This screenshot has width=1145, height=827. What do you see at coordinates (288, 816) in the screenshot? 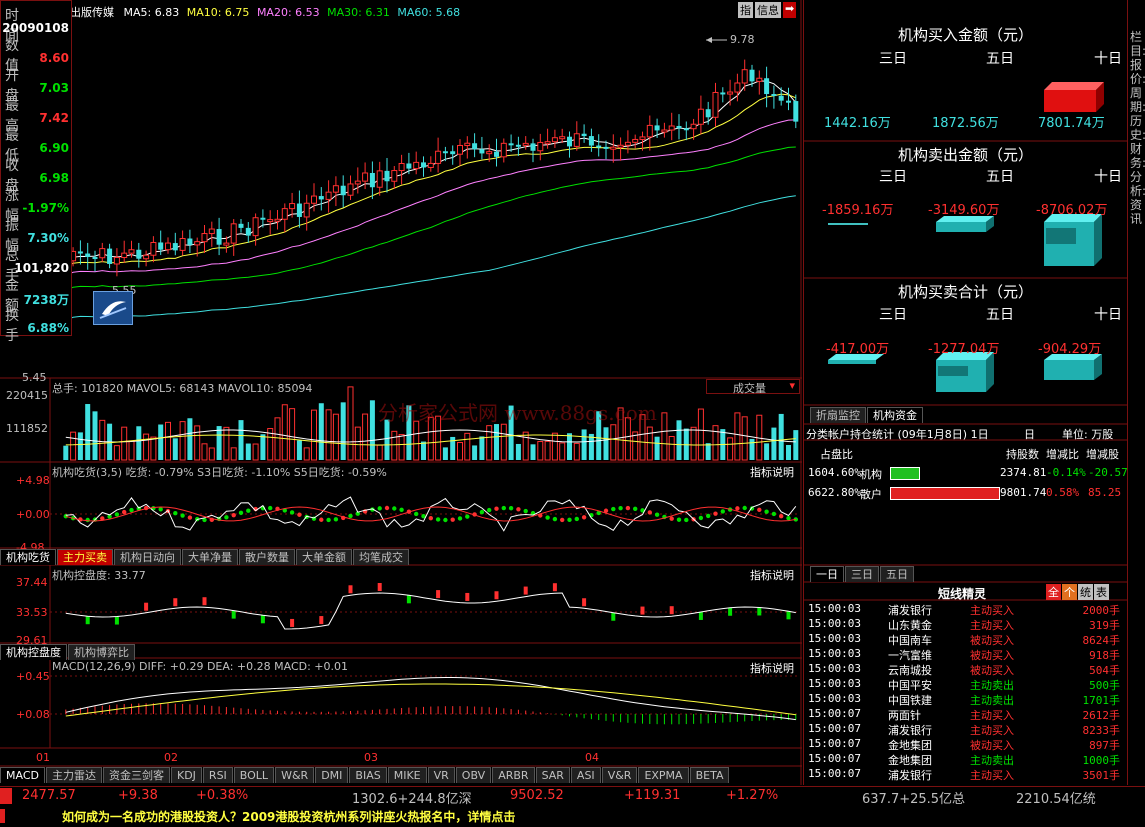
I see `ticker-text: 如何成为一名成功的港股投资人？2009港股投资杭州系列讲座火热报名中，详情点击` at bounding box center [288, 816].